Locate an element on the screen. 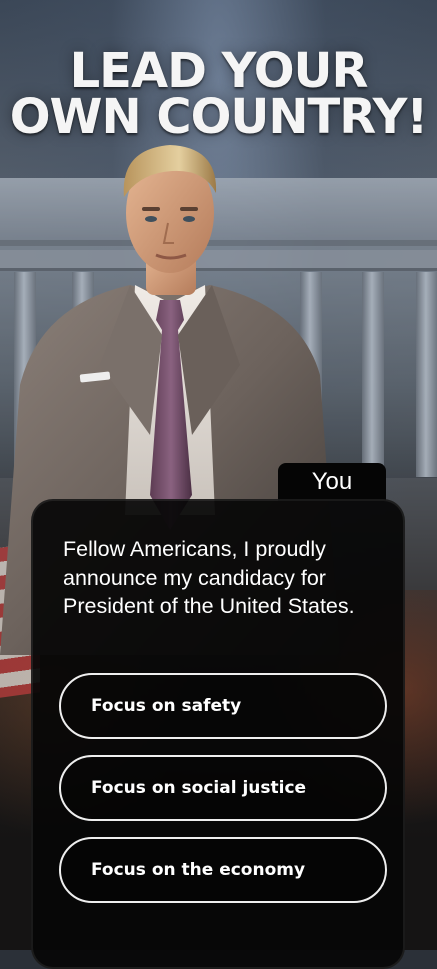 This screenshot has height=969, width=437. choice-label: Focus on social justice is located at coordinates (199, 788).